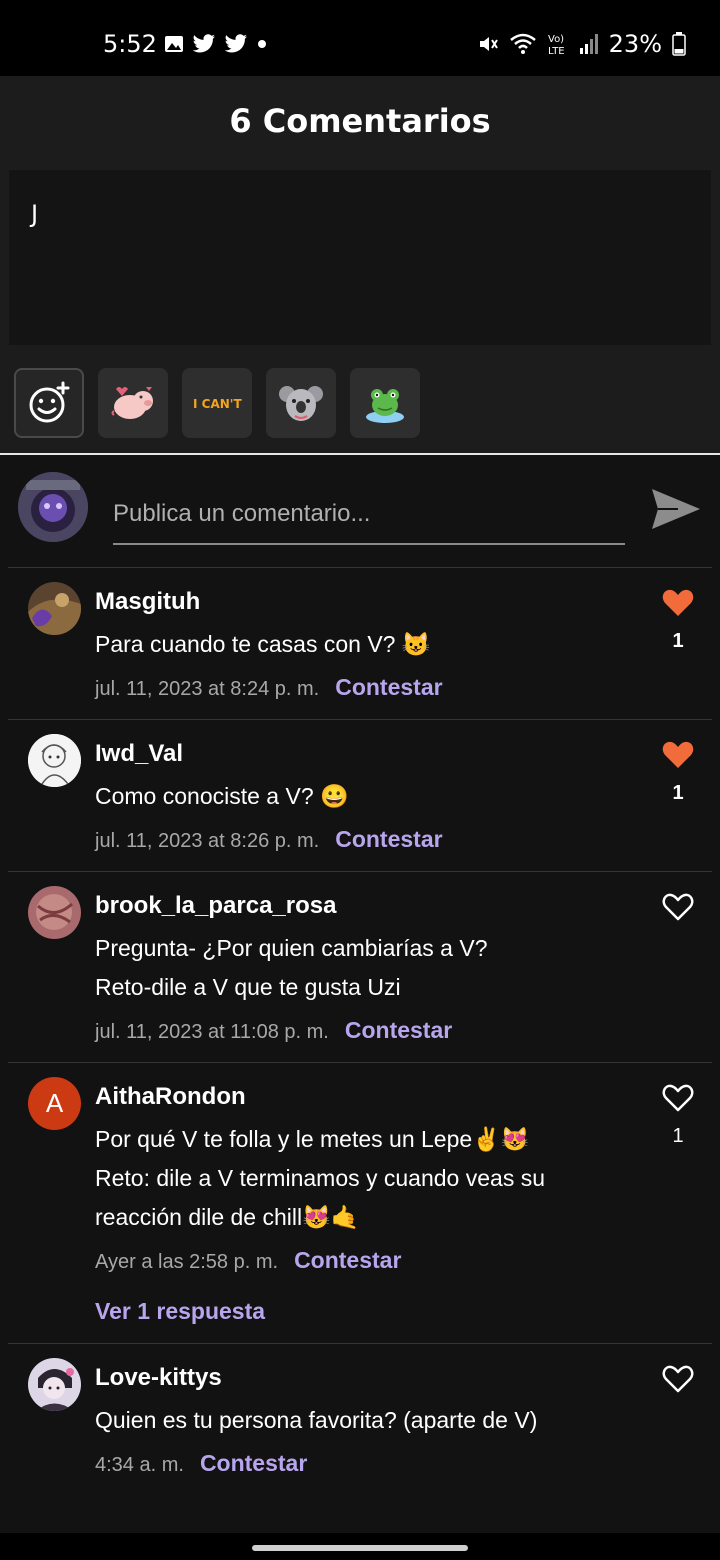  Describe the element at coordinates (263, 644) in the screenshot. I see `comment-text: Para cuando te casas con V? 😺` at that location.